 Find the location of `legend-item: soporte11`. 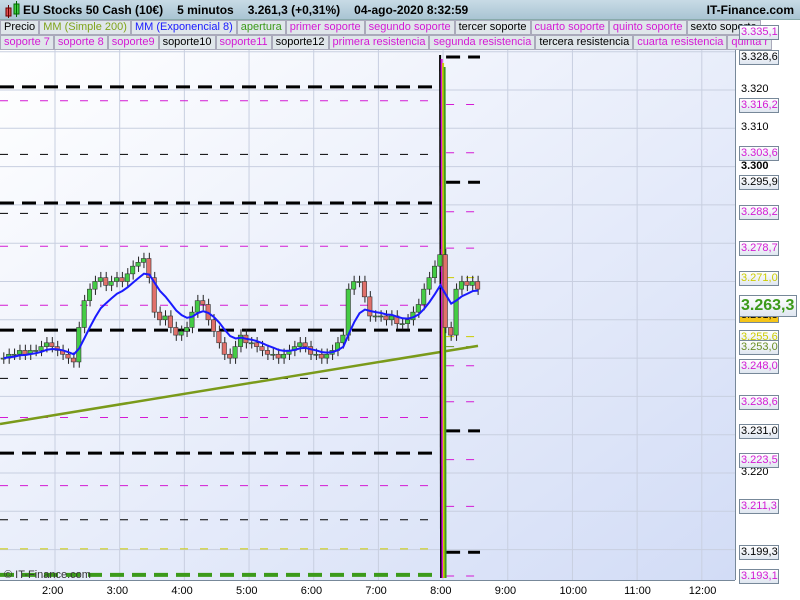

legend-item: soporte11 is located at coordinates (243, 42).